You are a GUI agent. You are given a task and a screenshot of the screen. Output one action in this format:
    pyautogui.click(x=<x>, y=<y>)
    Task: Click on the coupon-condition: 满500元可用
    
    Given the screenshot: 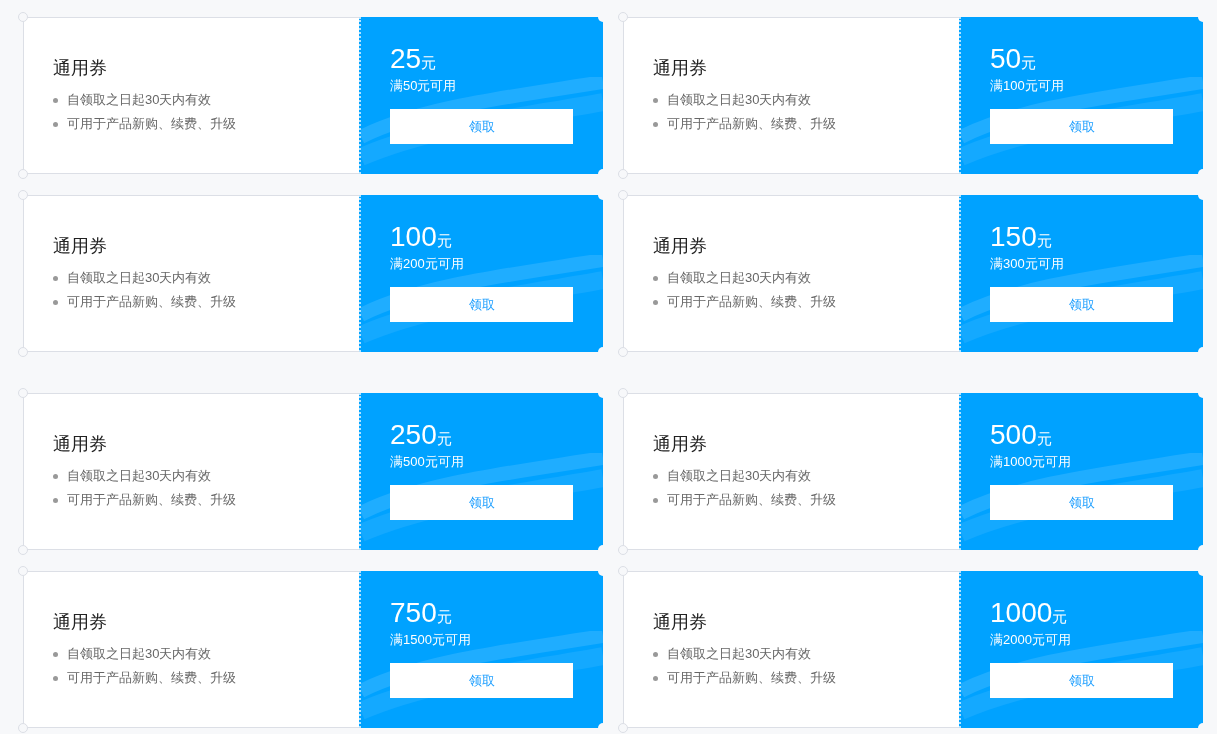 What is the action you would take?
    pyautogui.click(x=427, y=462)
    